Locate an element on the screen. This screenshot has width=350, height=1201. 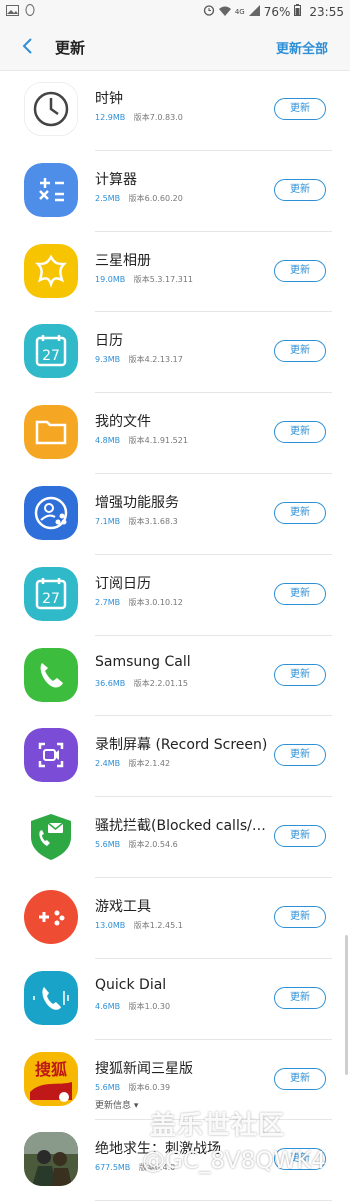
app-version: 版本3.1.68.3 is located at coordinates (153, 521).